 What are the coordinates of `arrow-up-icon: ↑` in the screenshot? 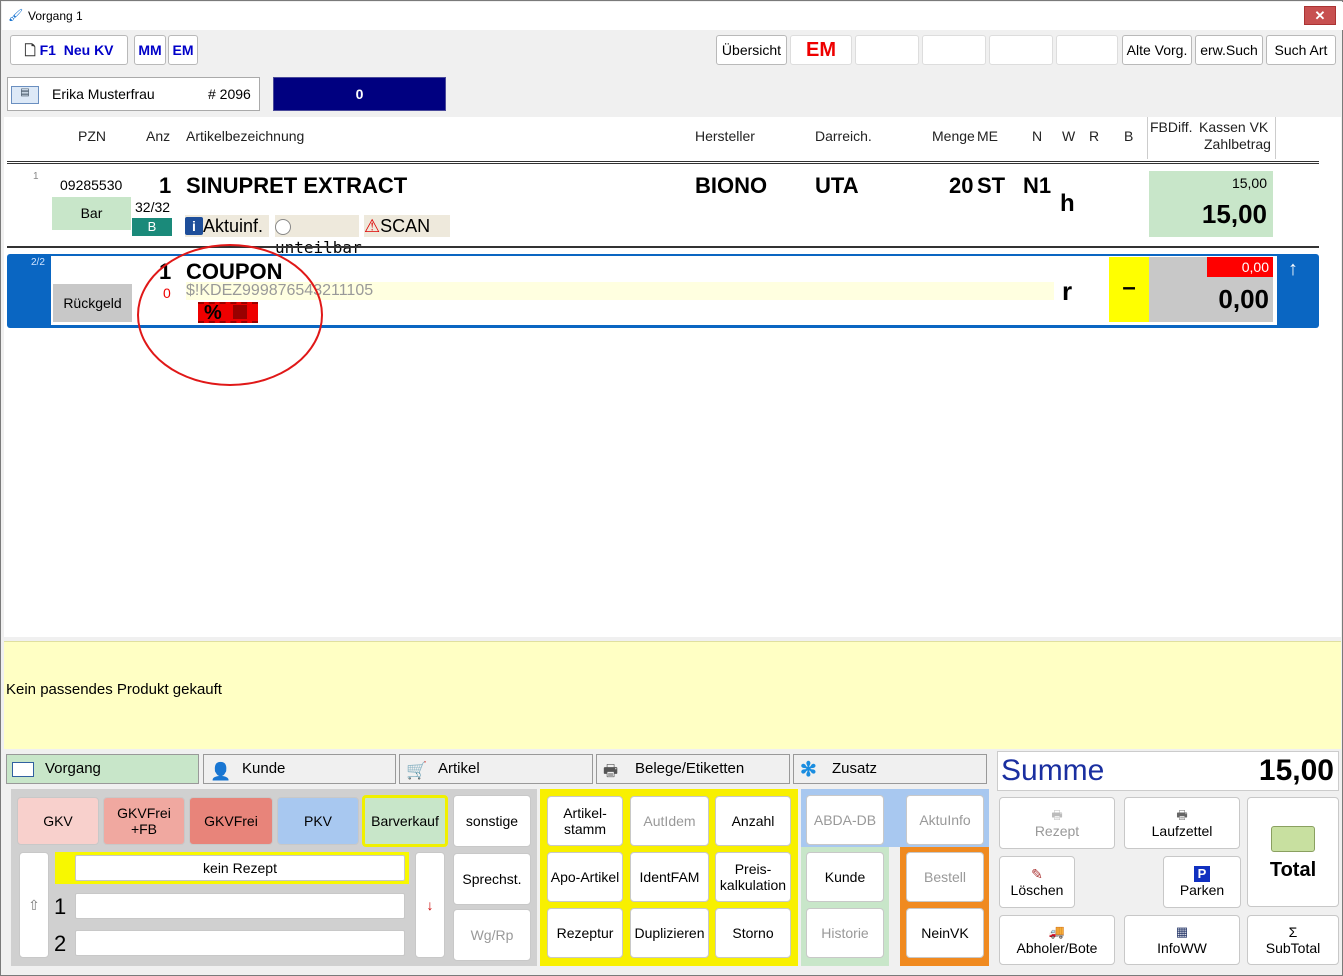 It's located at (1293, 269).